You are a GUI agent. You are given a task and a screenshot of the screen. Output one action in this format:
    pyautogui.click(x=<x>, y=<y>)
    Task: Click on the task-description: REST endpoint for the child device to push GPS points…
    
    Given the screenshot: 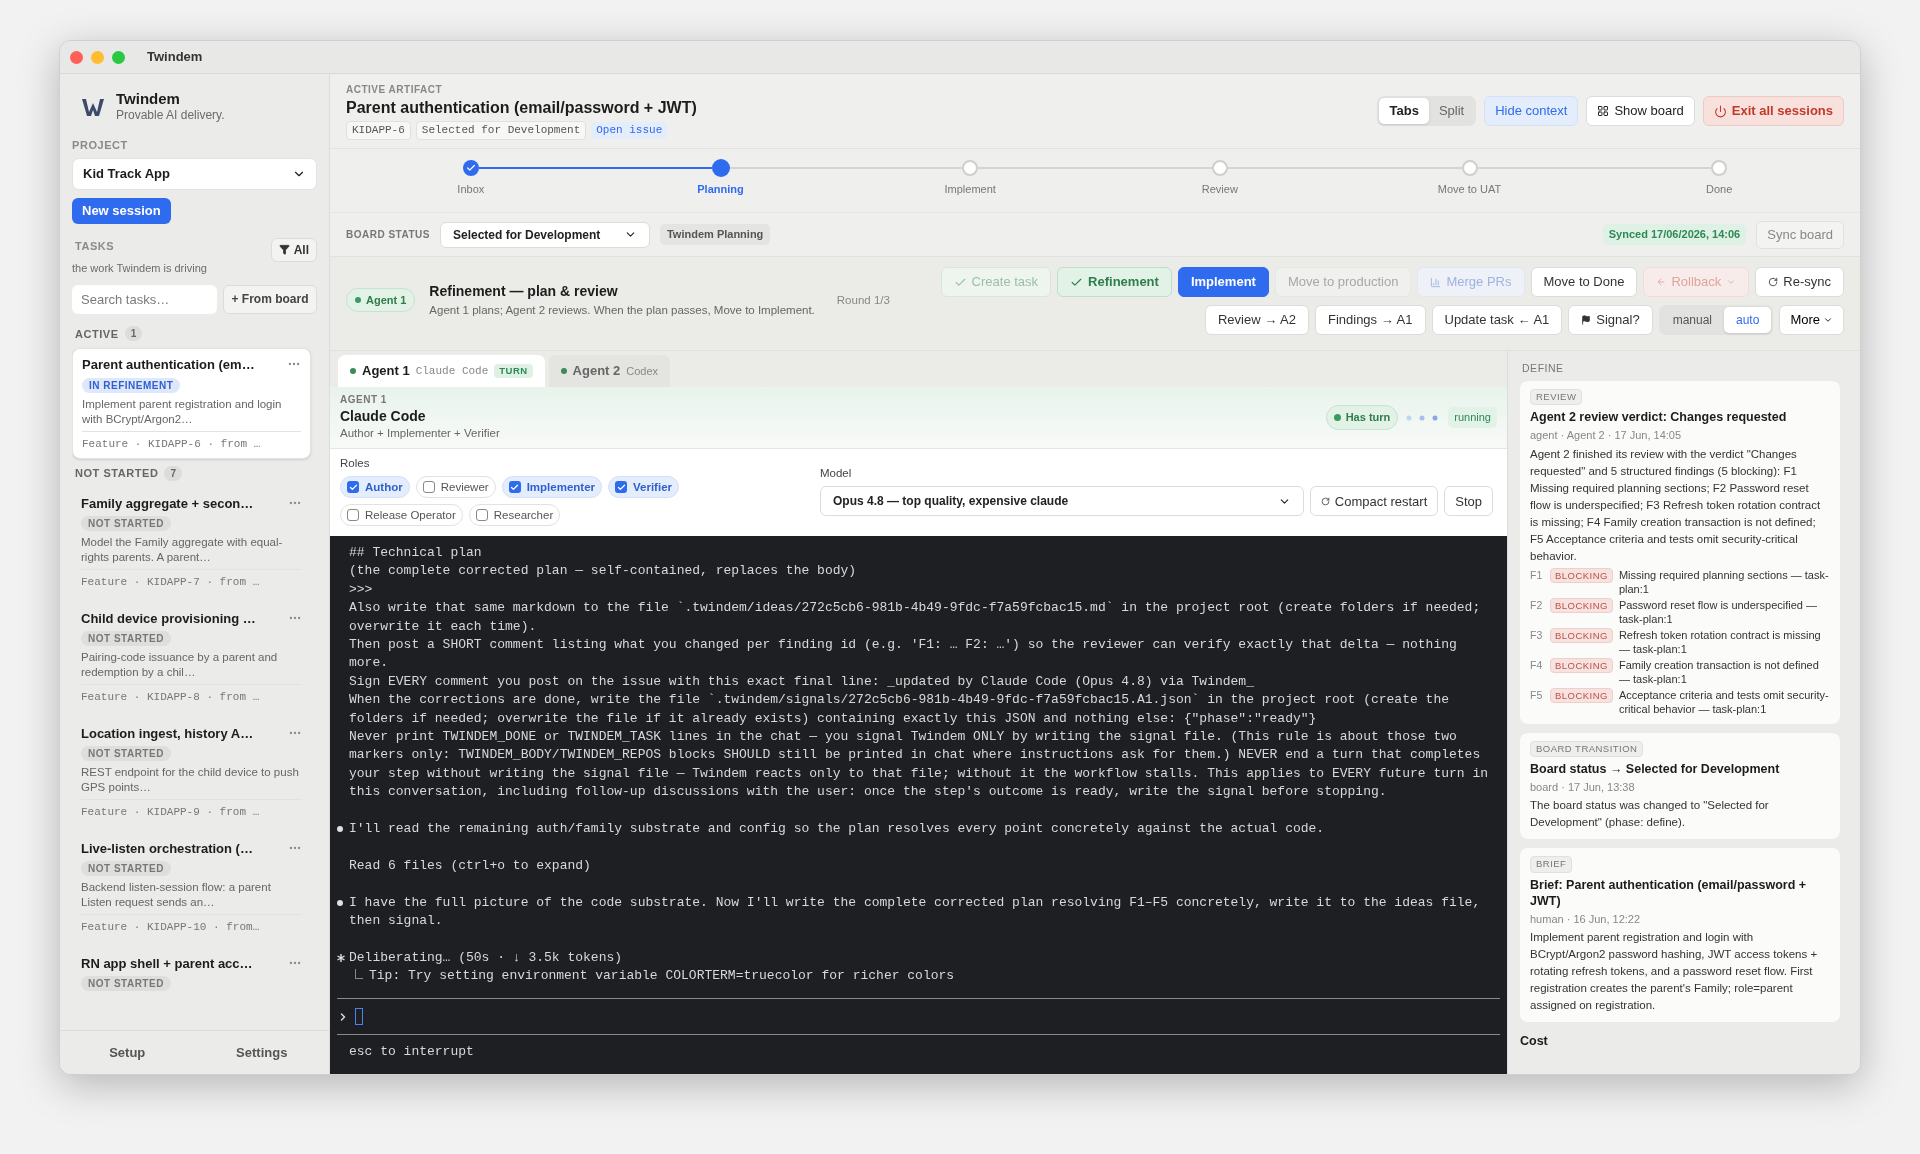 What is the action you would take?
    pyautogui.click(x=190, y=780)
    